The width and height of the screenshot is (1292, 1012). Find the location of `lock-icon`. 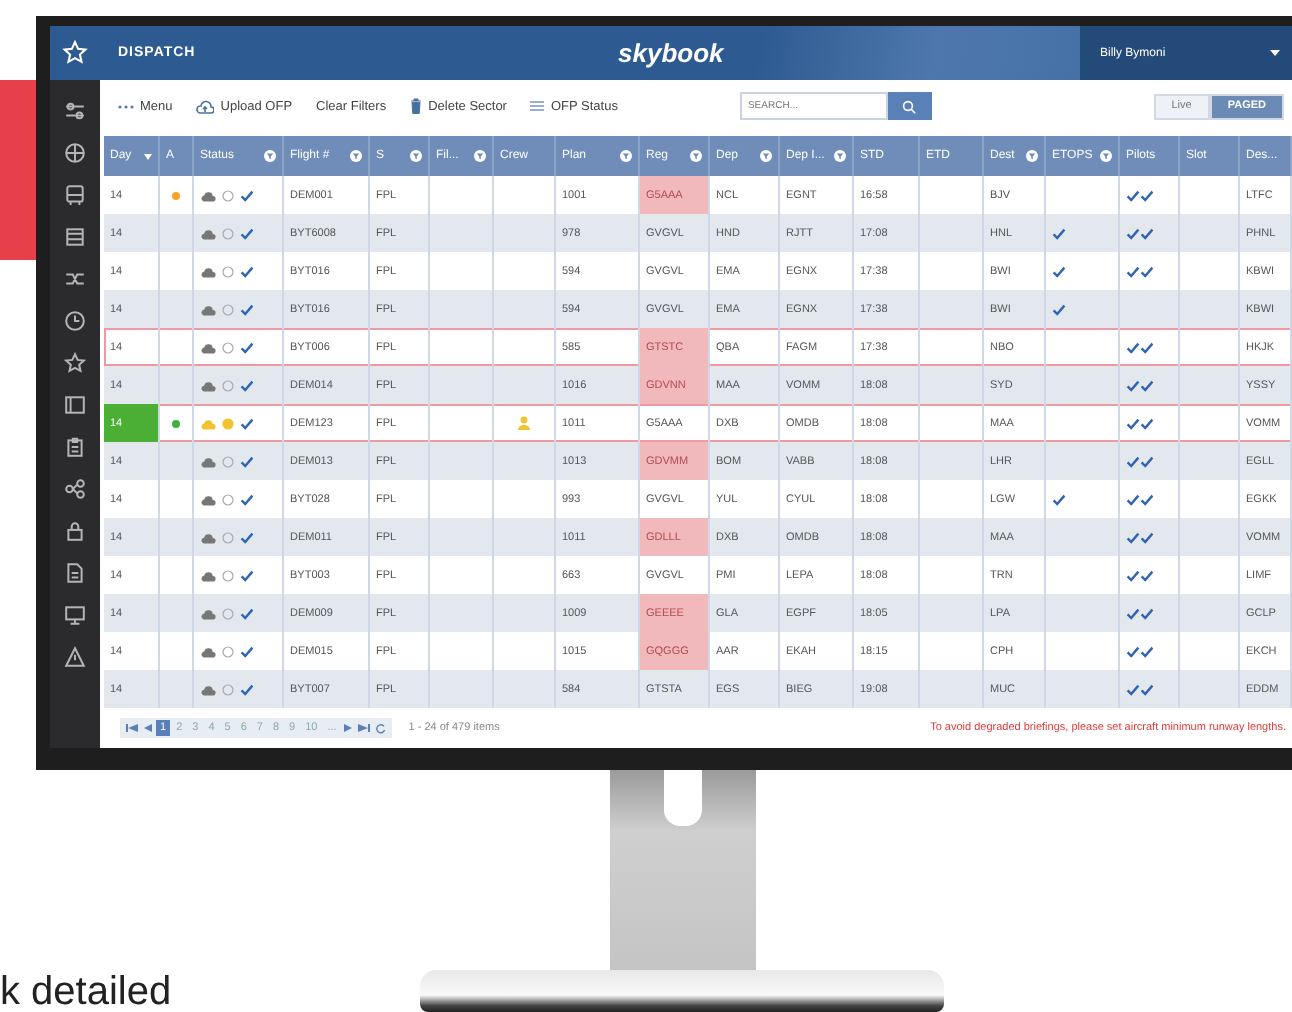

lock-icon is located at coordinates (75, 531).